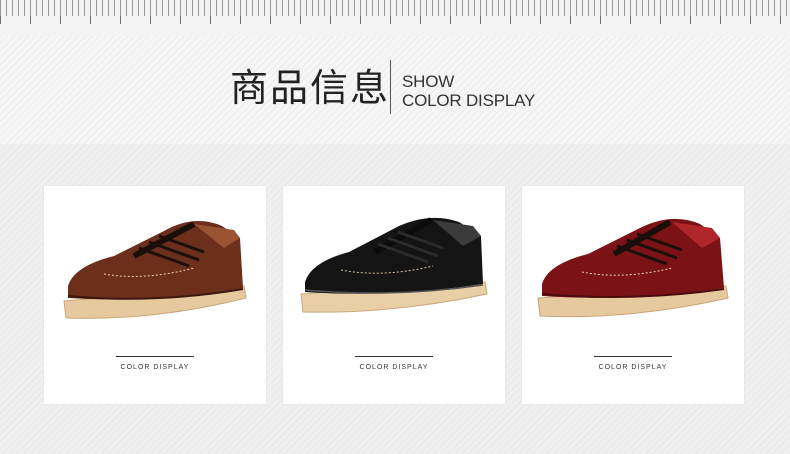  Describe the element at coordinates (394, 265) in the screenshot. I see `shoe-image-black` at that location.